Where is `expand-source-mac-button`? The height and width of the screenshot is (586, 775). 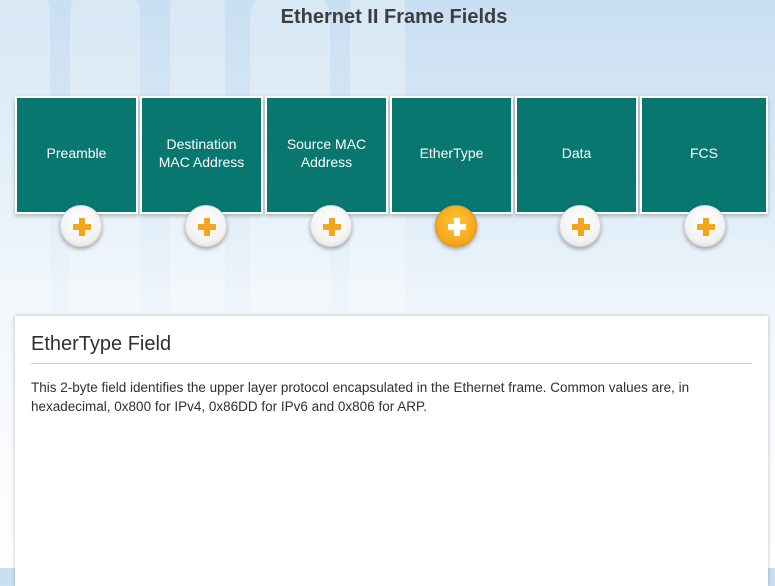 expand-source-mac-button is located at coordinates (331, 226).